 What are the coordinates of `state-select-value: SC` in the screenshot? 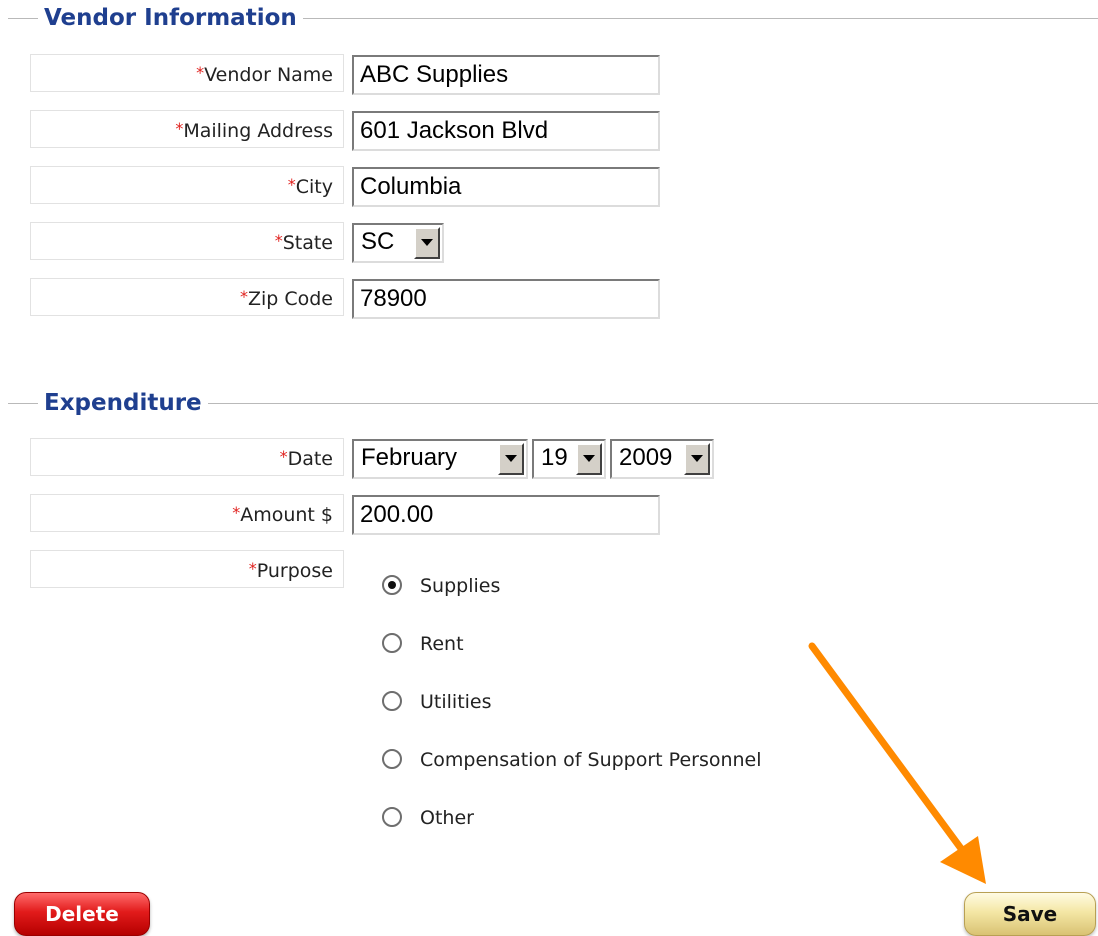 It's located at (378, 241).